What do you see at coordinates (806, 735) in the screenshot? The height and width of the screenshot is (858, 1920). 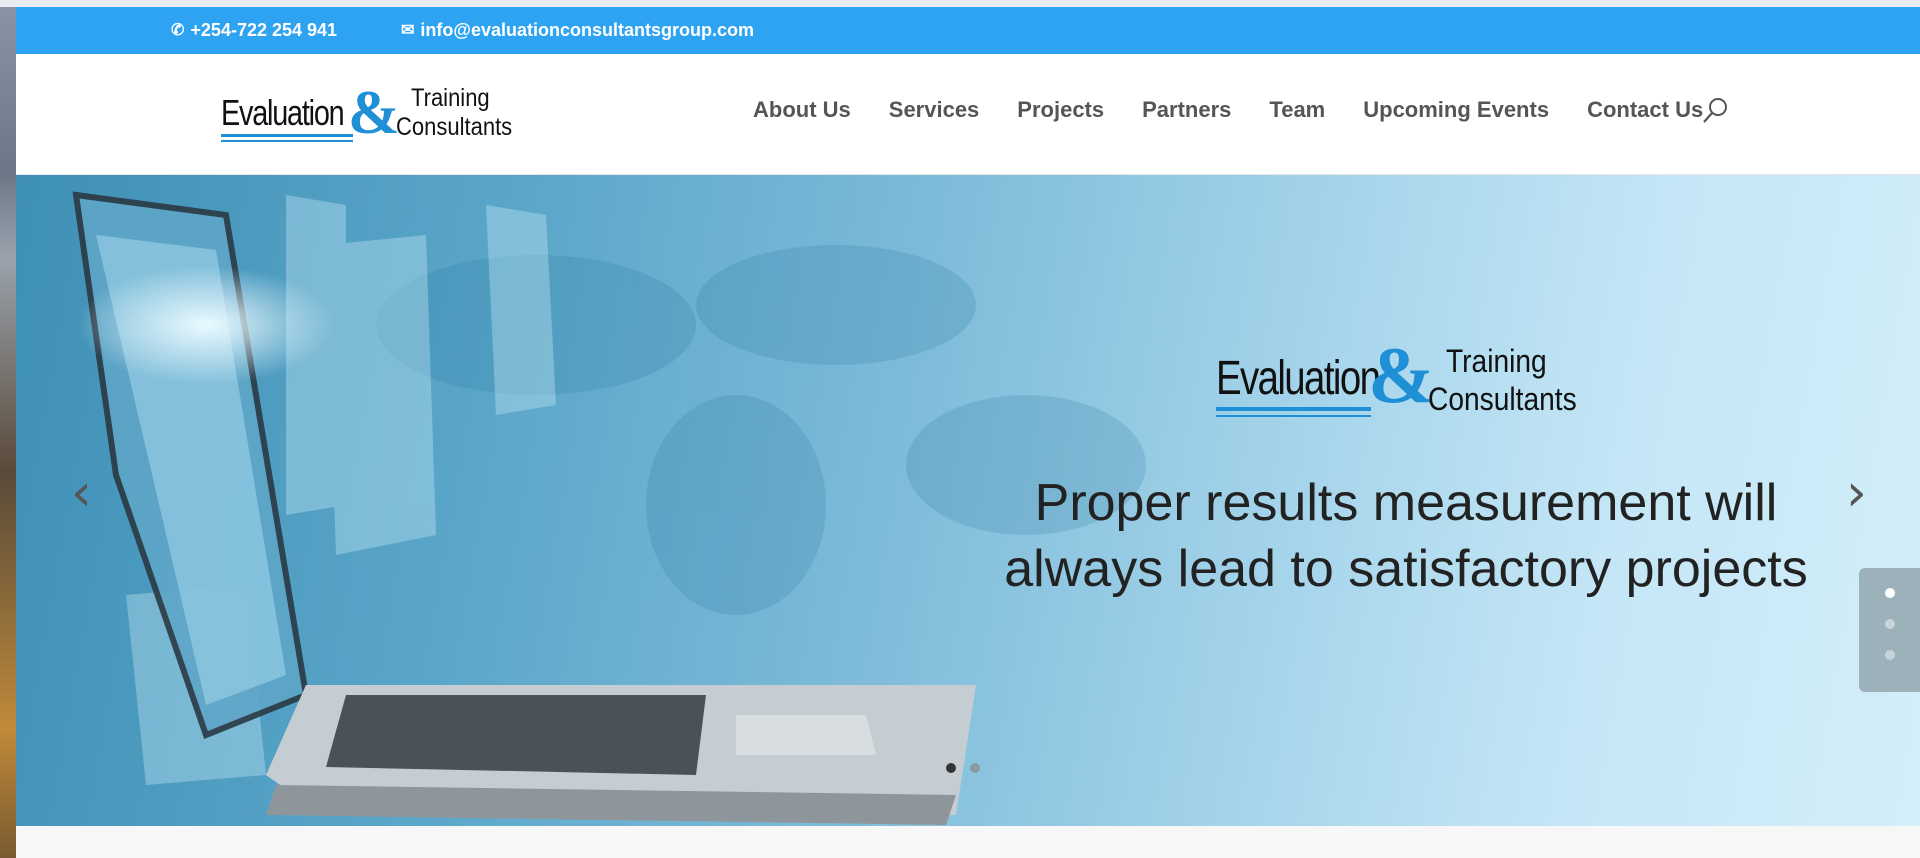 I see `laptop-trackpad` at bounding box center [806, 735].